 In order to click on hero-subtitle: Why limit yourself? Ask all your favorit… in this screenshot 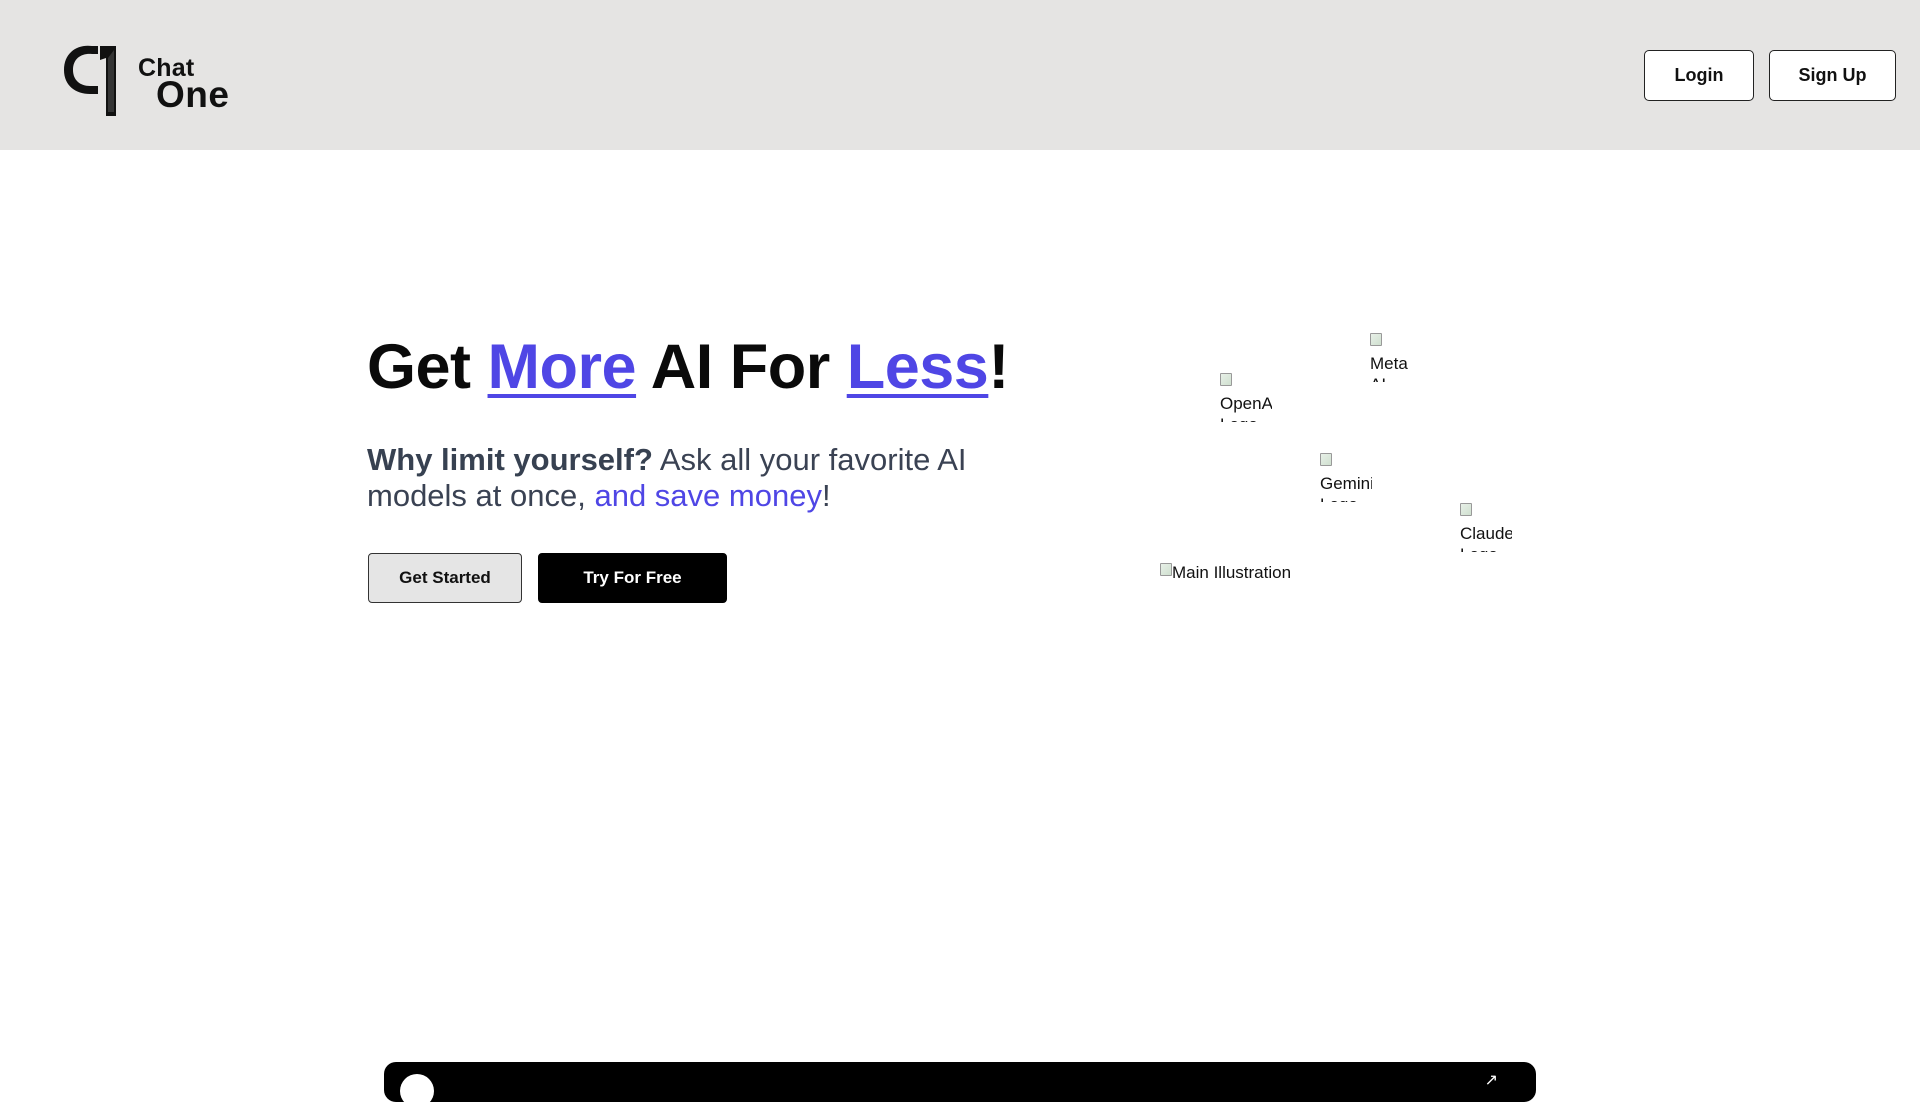, I will do `click(717, 478)`.